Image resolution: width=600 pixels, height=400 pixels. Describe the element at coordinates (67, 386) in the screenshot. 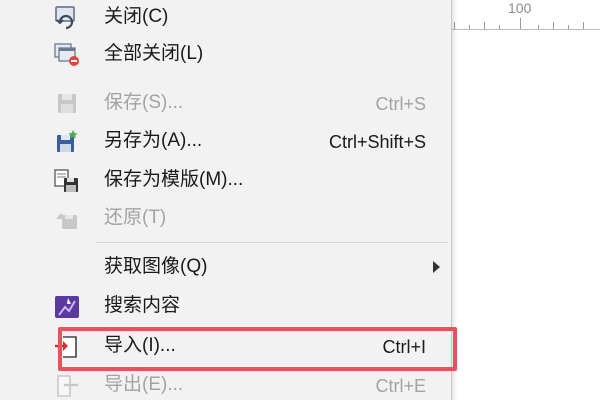

I see `export-icon` at that location.